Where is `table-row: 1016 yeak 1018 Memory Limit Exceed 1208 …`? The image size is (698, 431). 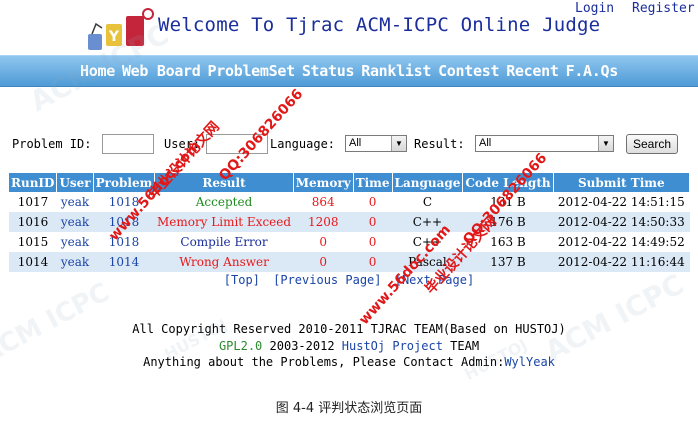 table-row: 1016 yeak 1018 Memory Limit Exceed 1208 … is located at coordinates (349, 222).